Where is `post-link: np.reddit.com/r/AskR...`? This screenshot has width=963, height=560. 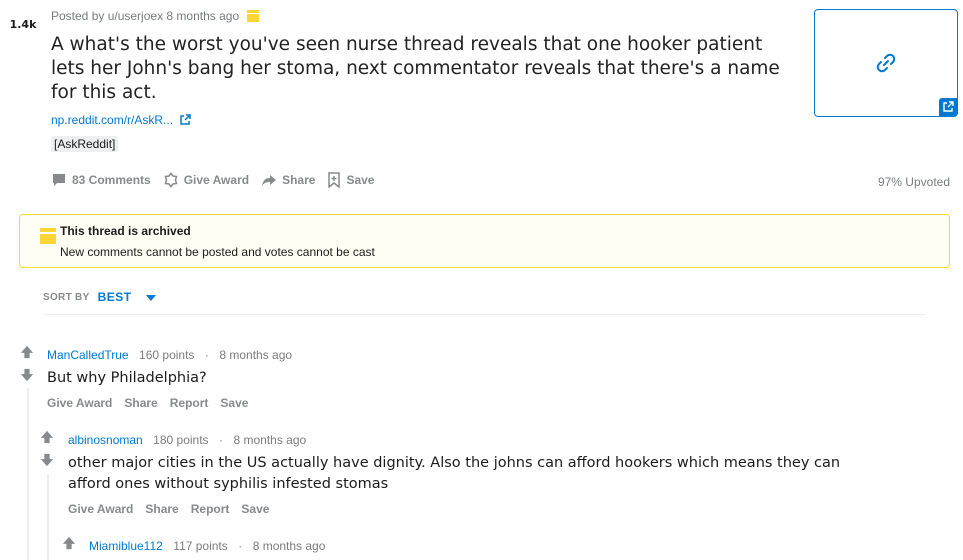 post-link: np.reddit.com/r/AskR... is located at coordinates (121, 120).